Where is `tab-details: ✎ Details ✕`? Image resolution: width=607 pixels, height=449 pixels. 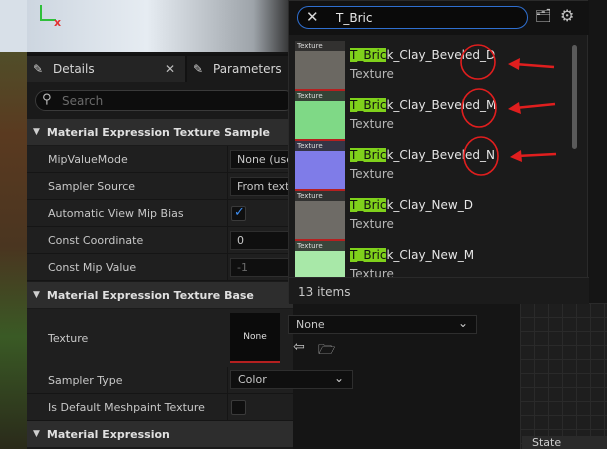 tab-details: ✎ Details ✕ is located at coordinates (106, 69).